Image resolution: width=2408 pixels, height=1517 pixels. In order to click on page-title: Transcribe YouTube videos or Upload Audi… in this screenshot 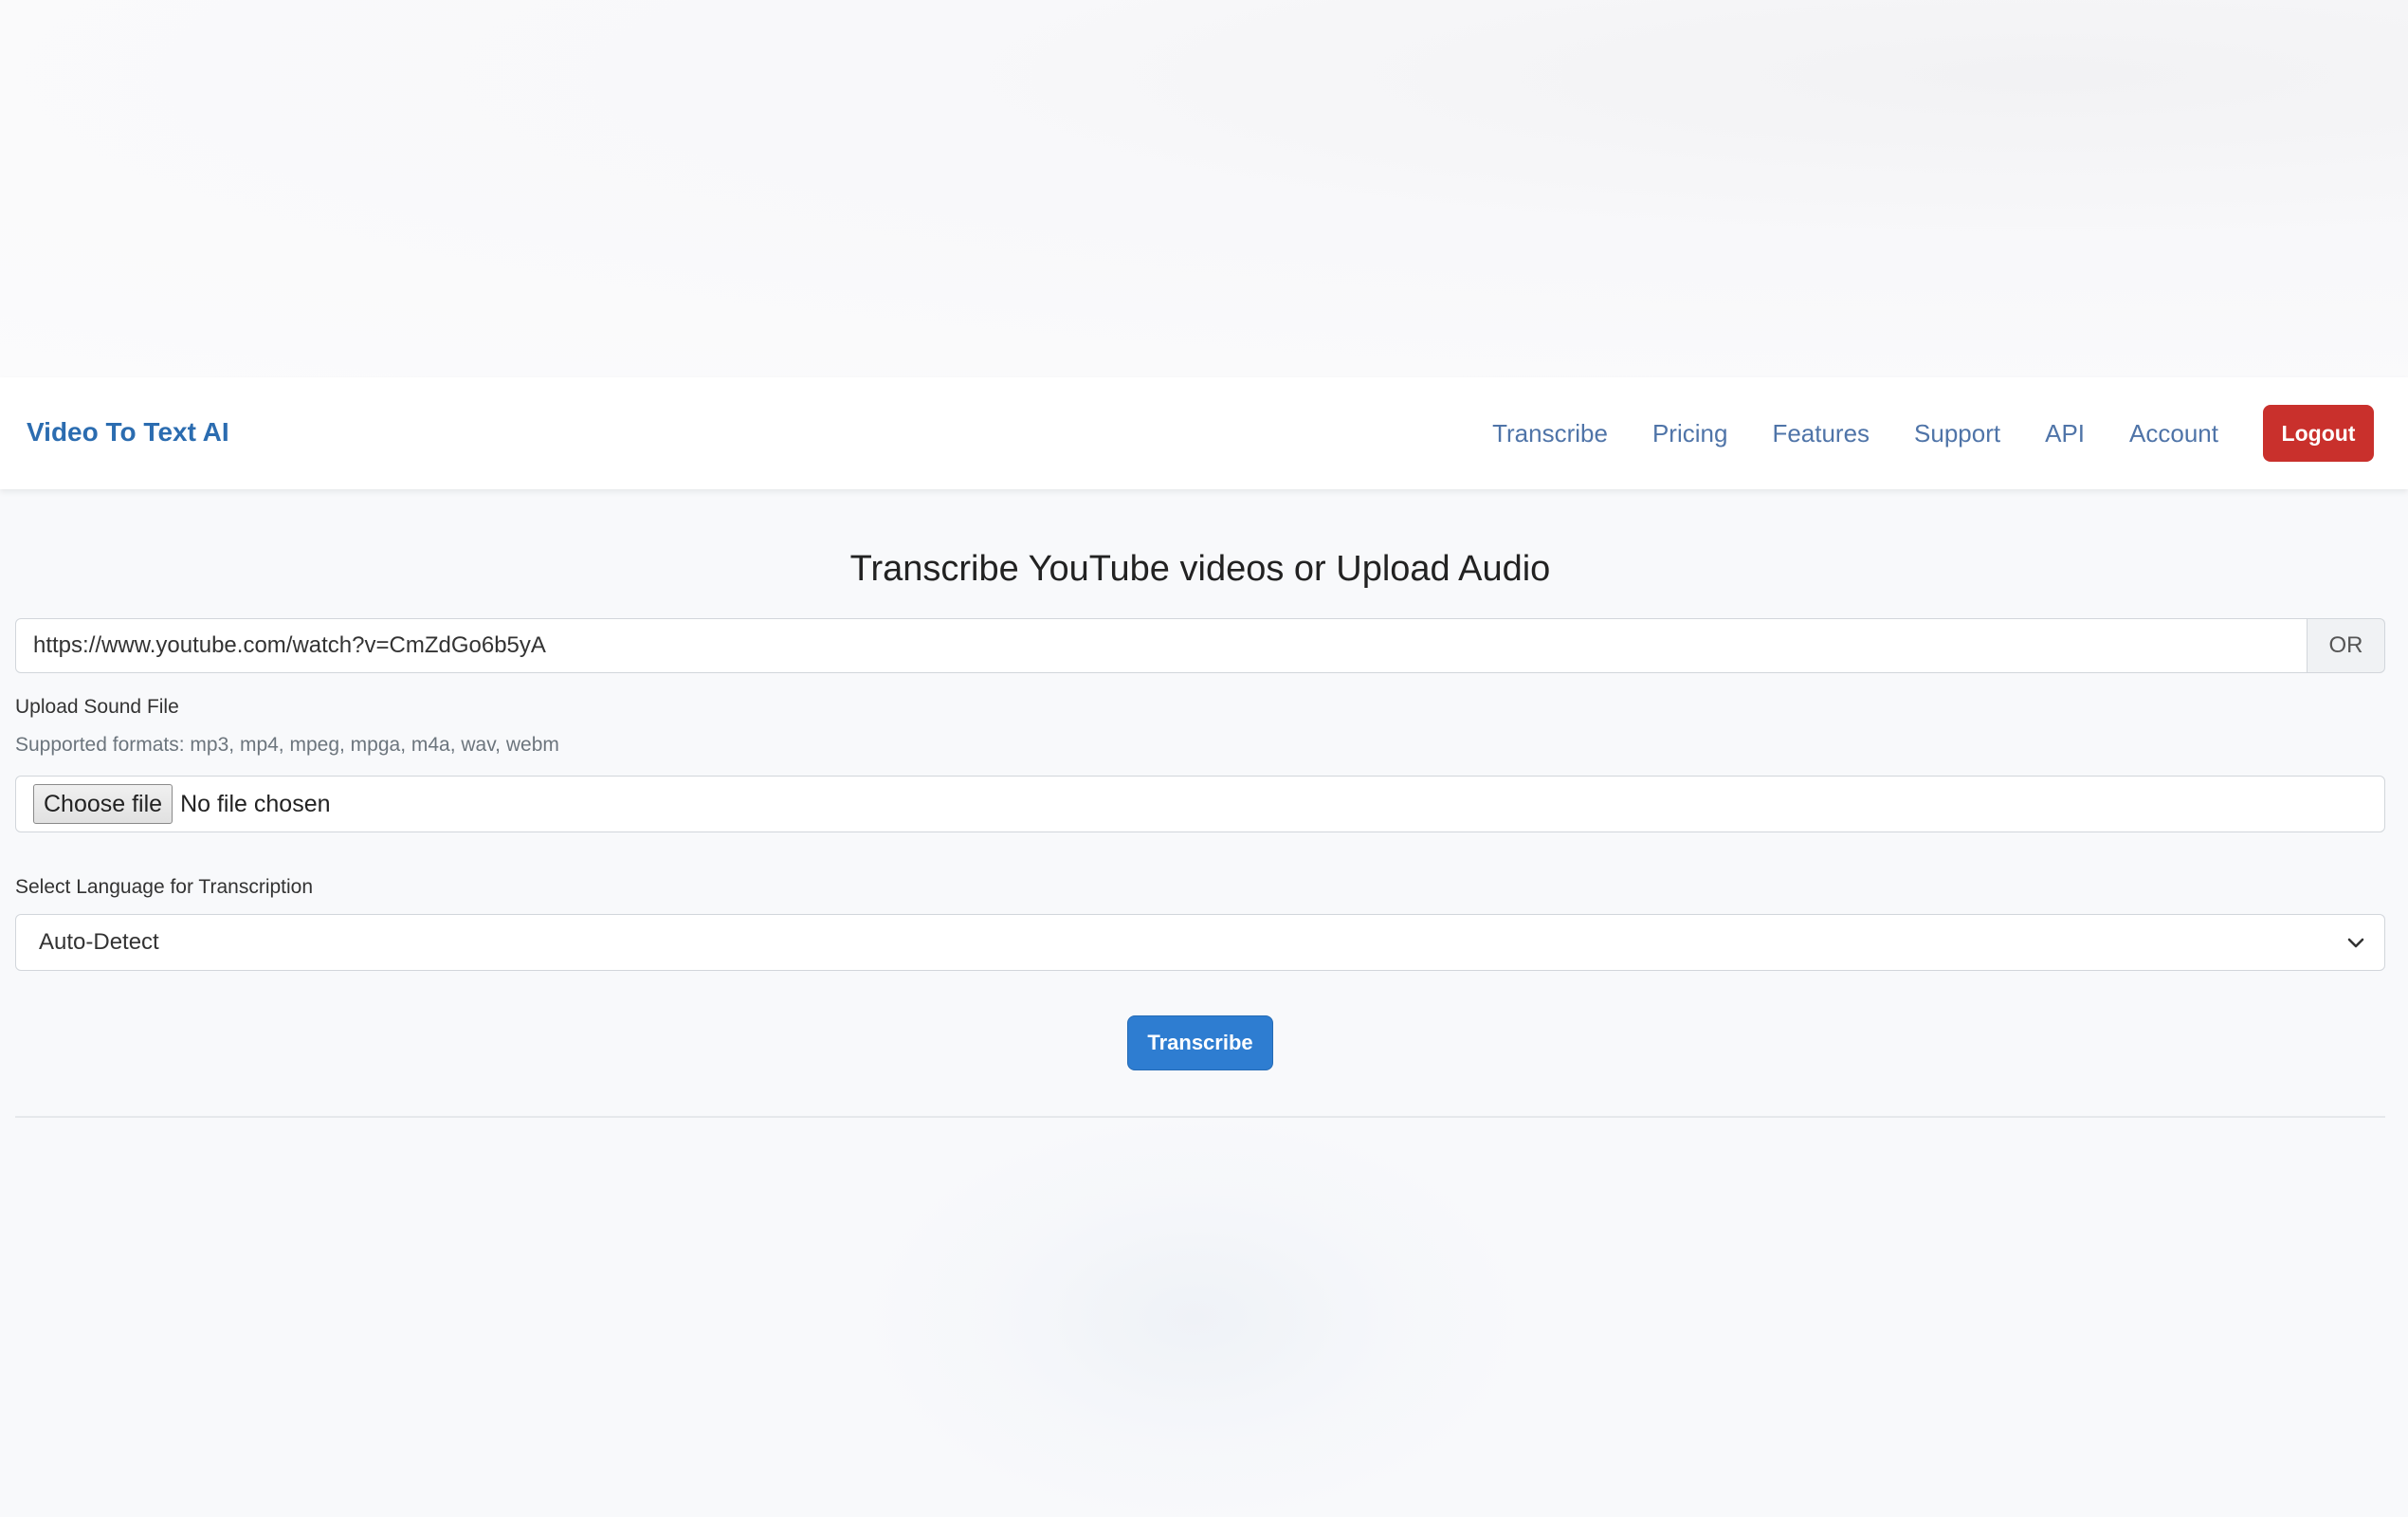, I will do `click(1200, 569)`.